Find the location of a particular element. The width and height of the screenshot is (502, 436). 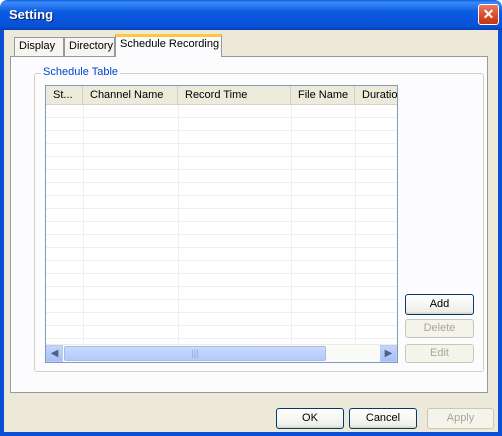

delete-button: Delete is located at coordinates (439, 328).